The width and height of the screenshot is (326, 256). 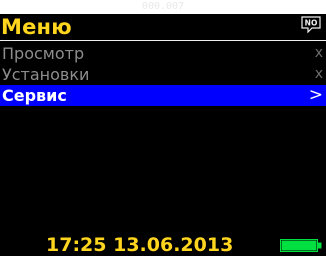 I want to click on battery-fill, so click(x=299, y=245).